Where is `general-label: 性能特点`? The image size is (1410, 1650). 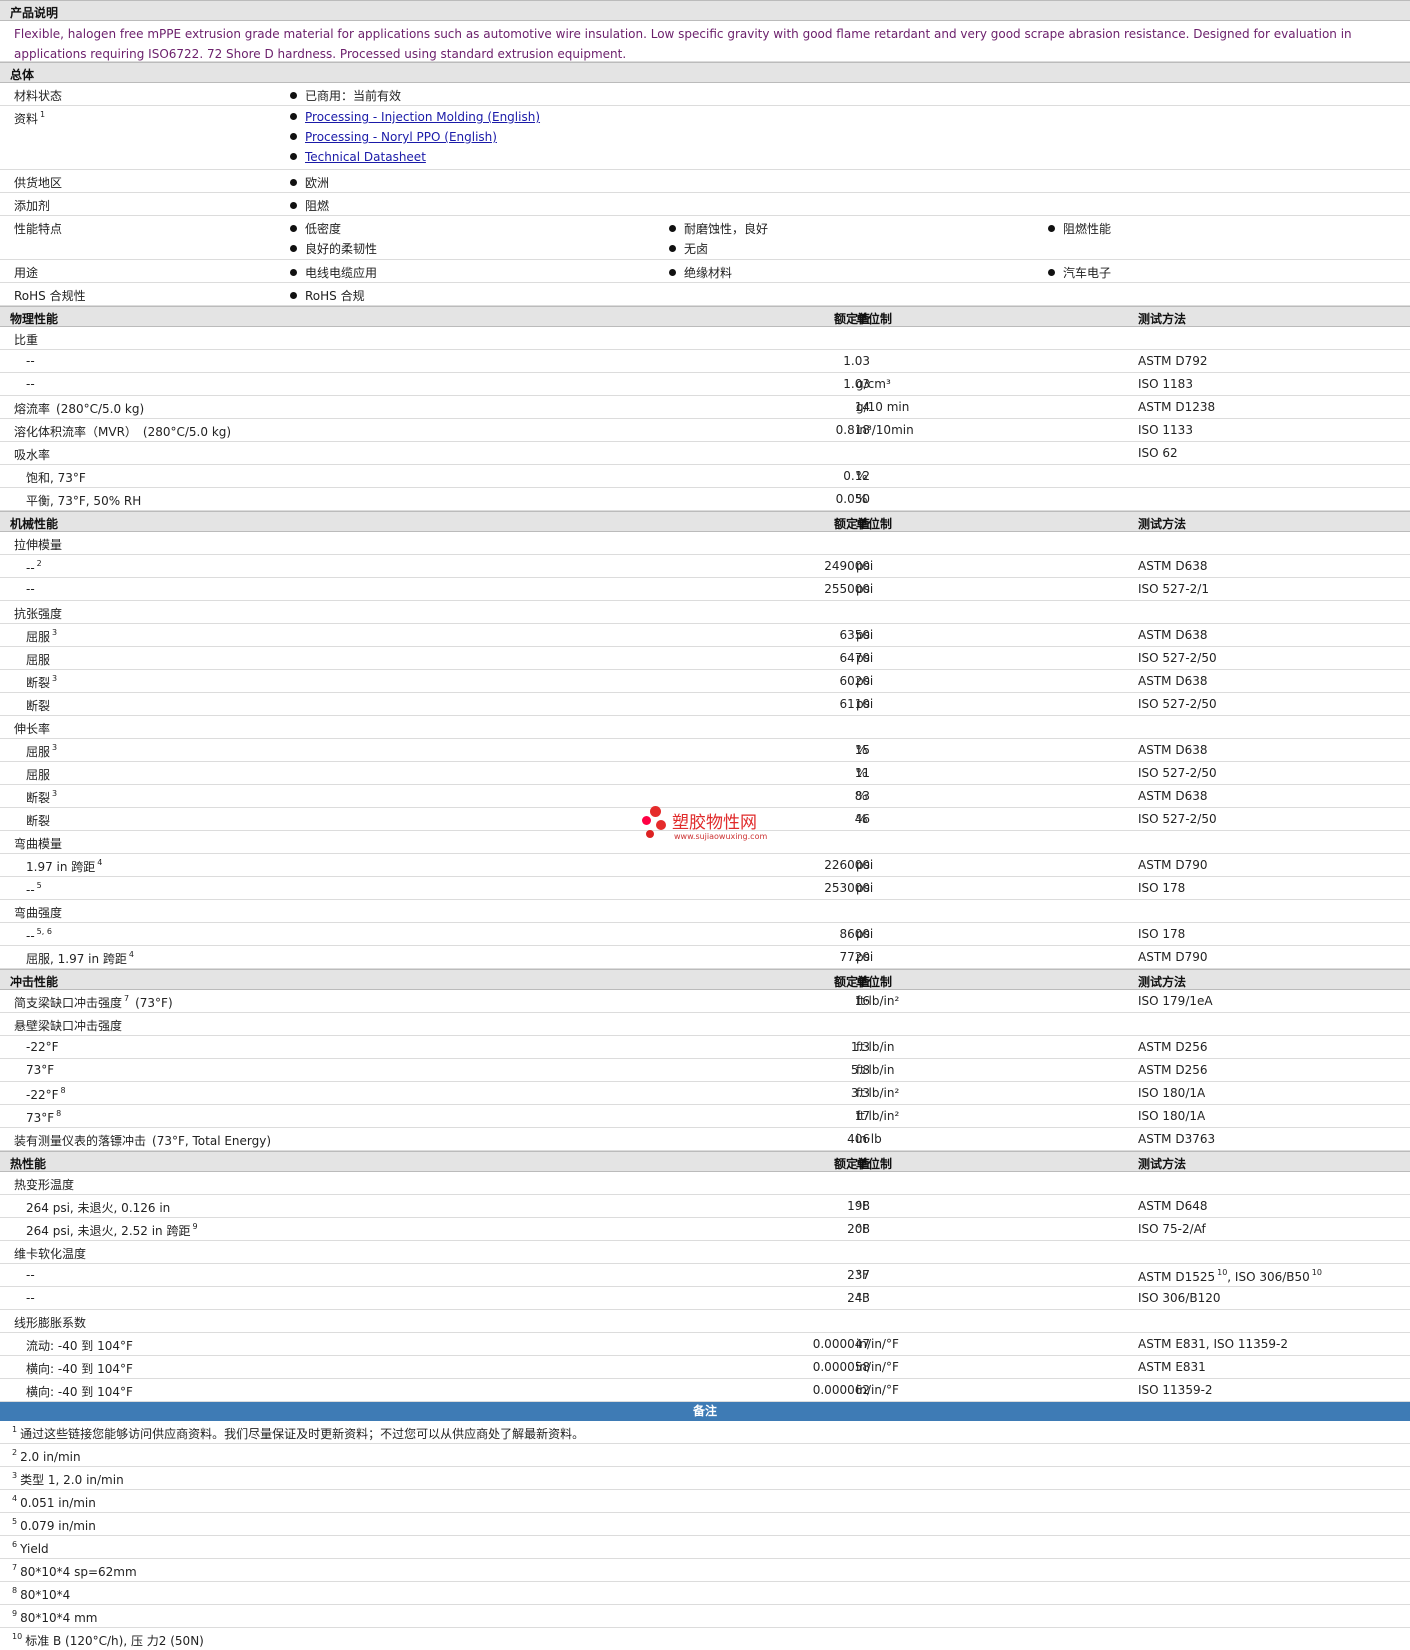
general-label: 性能特点 is located at coordinates (38, 229).